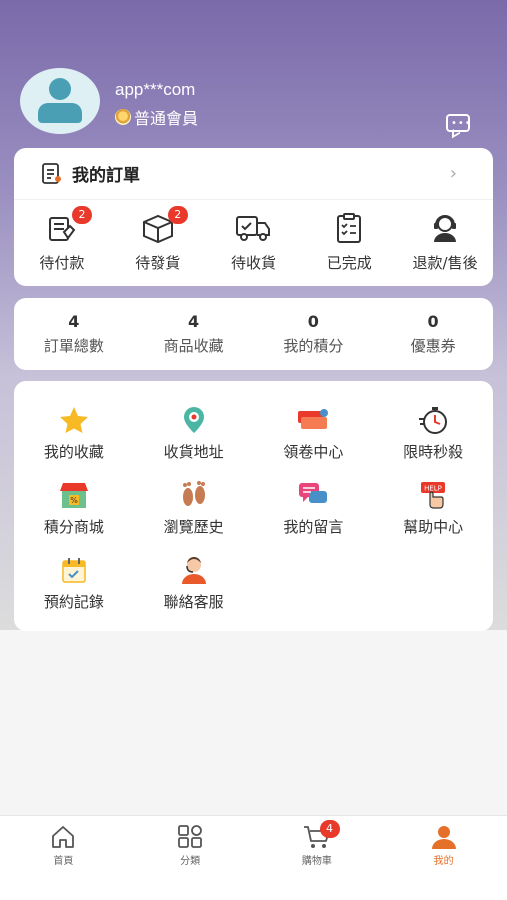  What do you see at coordinates (314, 334) in the screenshot?
I see `stat-points: 0 我的積分` at bounding box center [314, 334].